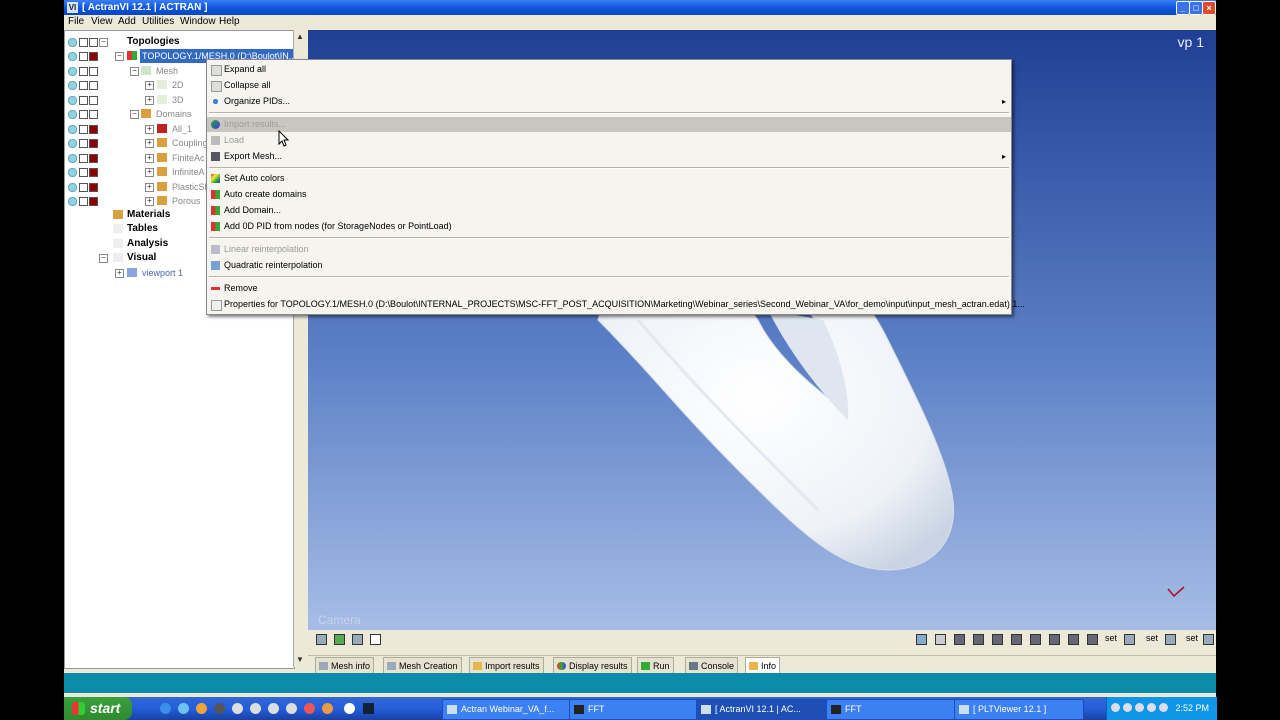  What do you see at coordinates (375, 639) in the screenshot?
I see `blank-icon` at bounding box center [375, 639].